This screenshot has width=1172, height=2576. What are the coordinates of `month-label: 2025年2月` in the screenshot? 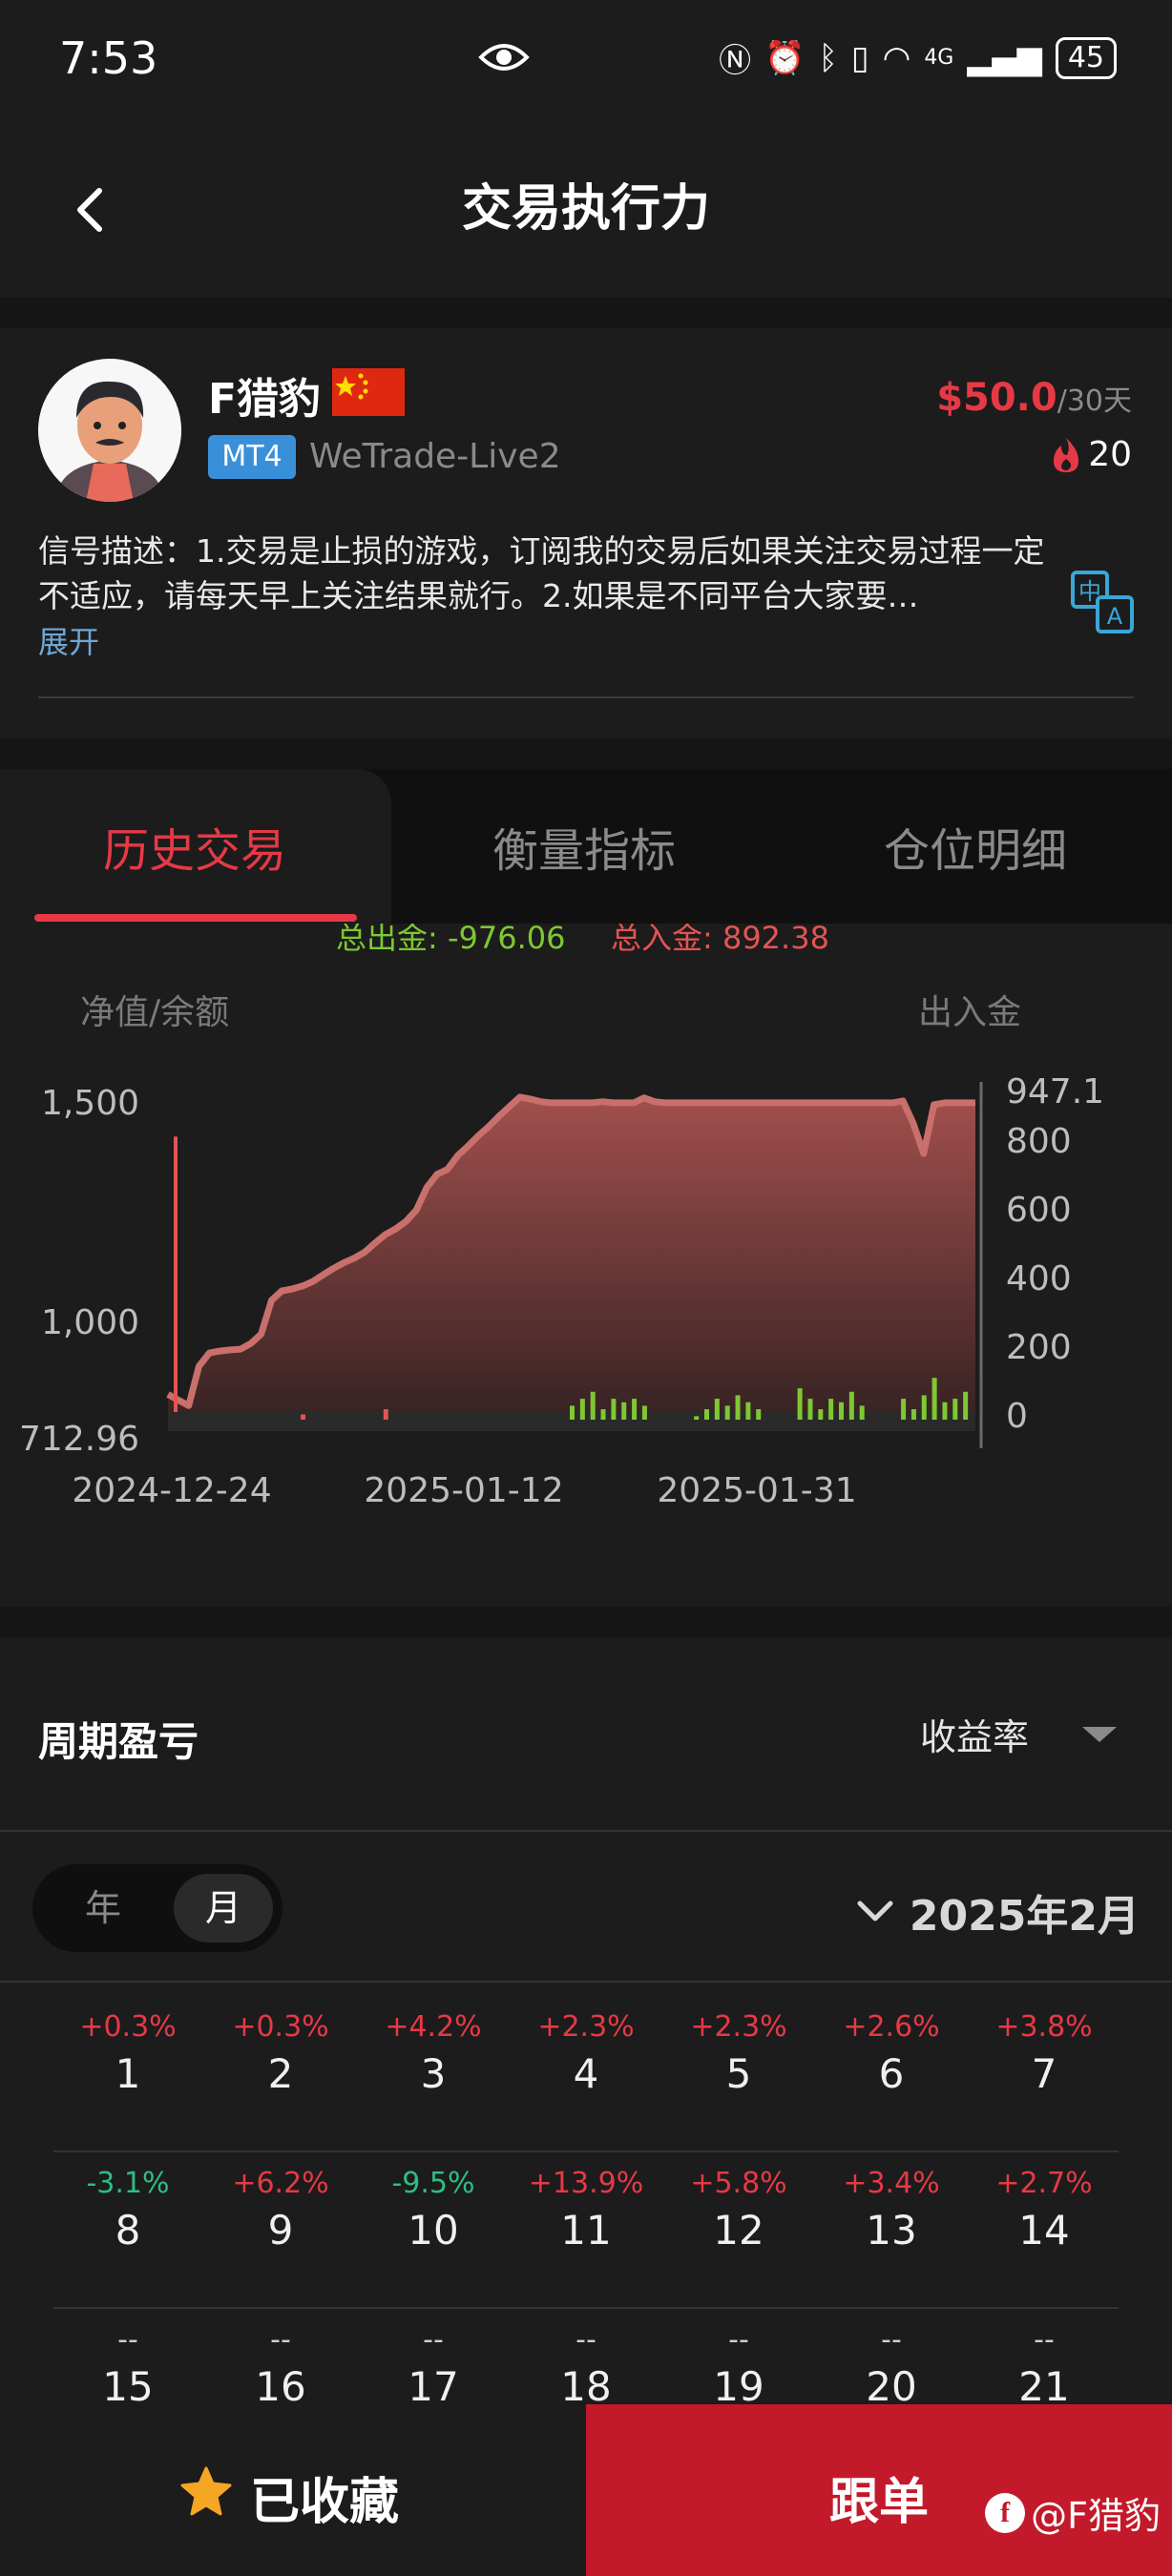 It's located at (1024, 1916).